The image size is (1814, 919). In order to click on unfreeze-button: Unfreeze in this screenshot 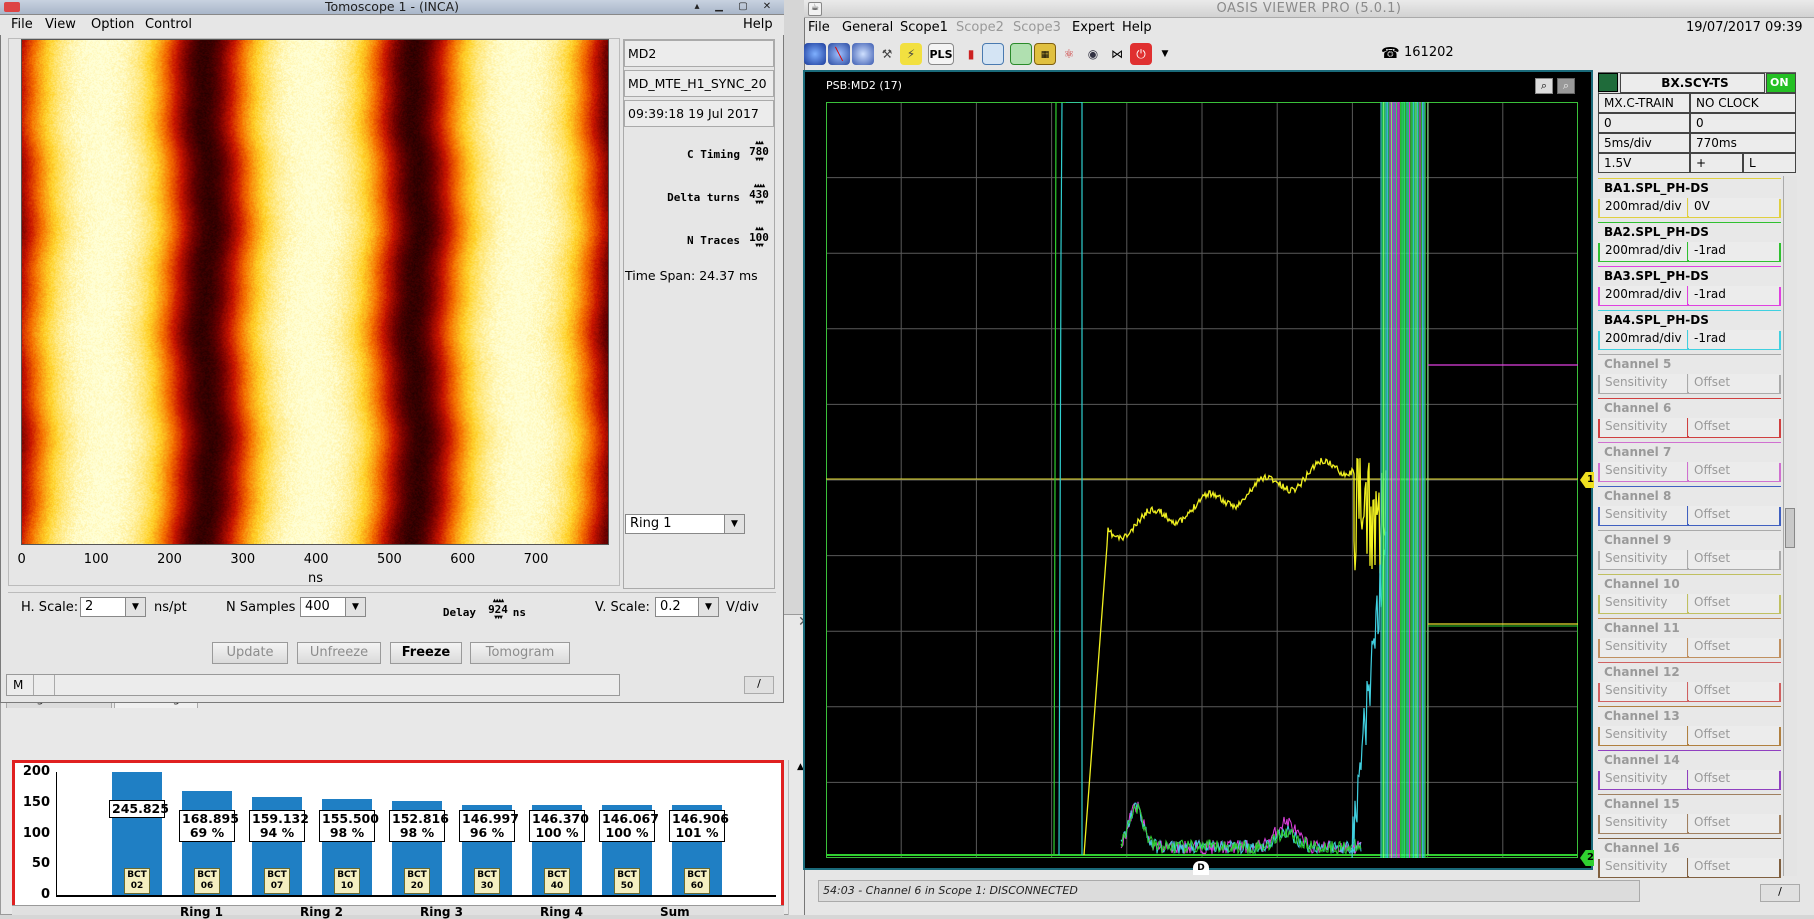, I will do `click(339, 653)`.